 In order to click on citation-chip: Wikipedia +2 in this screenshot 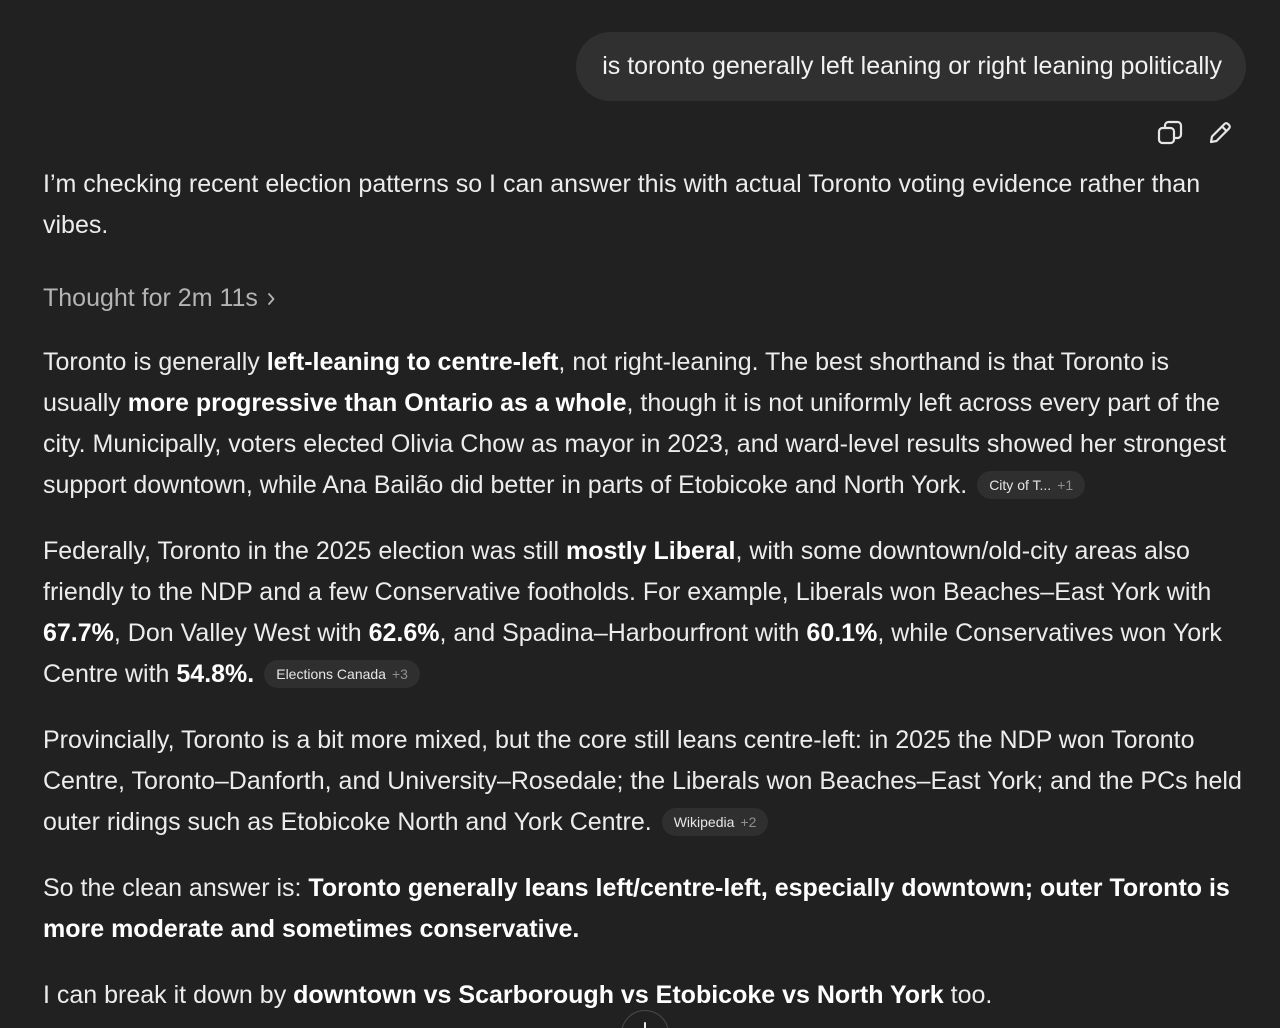, I will do `click(715, 822)`.